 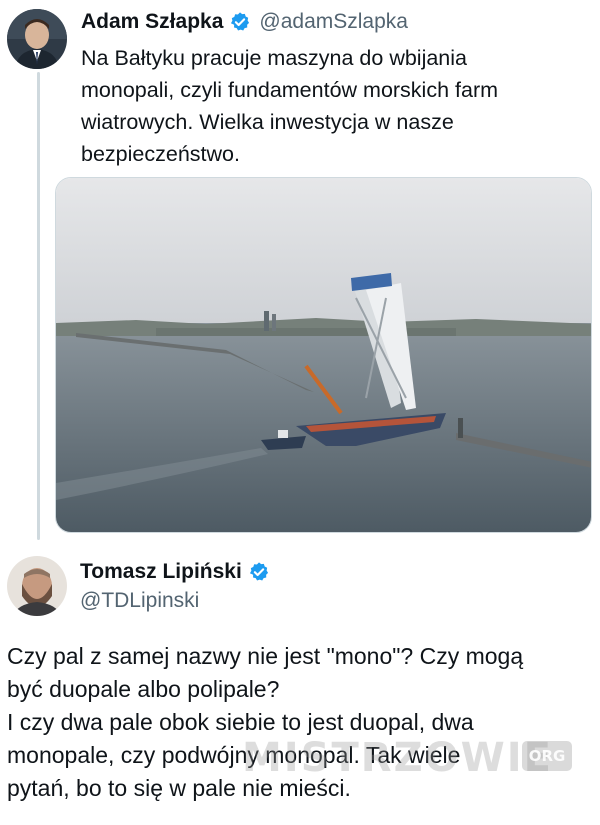 What do you see at coordinates (38, 306) in the screenshot?
I see `thread-connector-line` at bounding box center [38, 306].